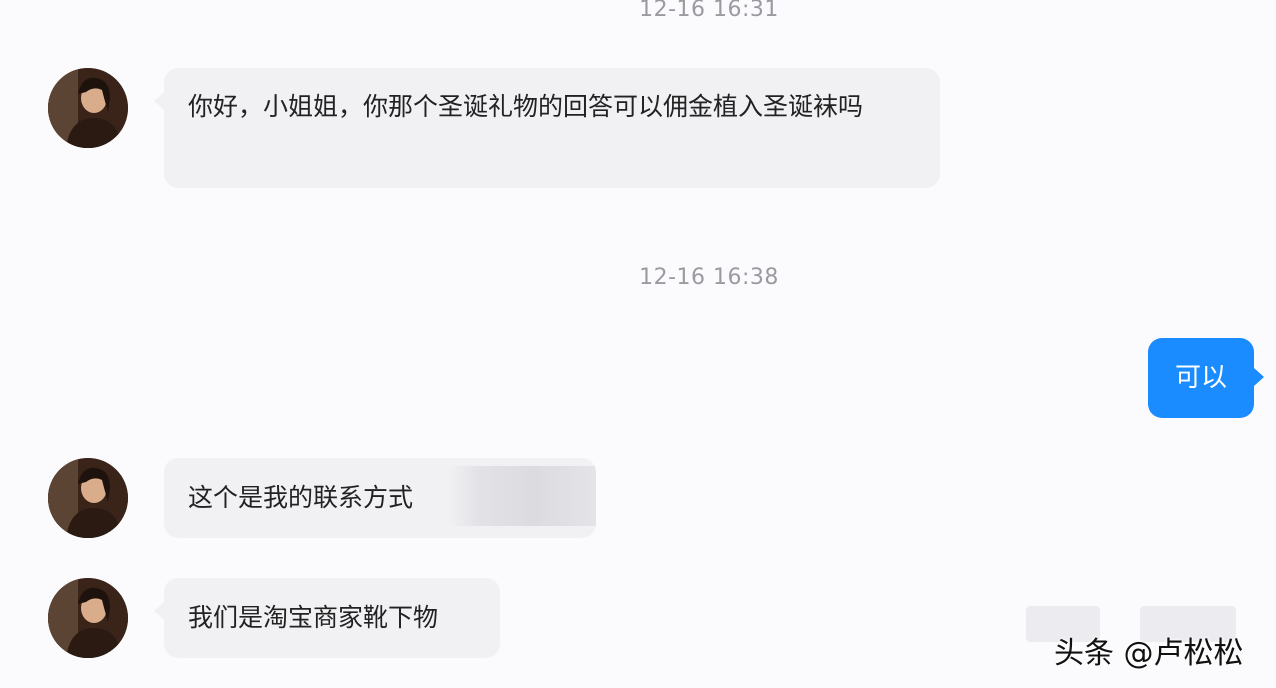 The image size is (1276, 688). Describe the element at coordinates (709, 11) in the screenshot. I see `message-timestamp: 12-16 16:31` at that location.